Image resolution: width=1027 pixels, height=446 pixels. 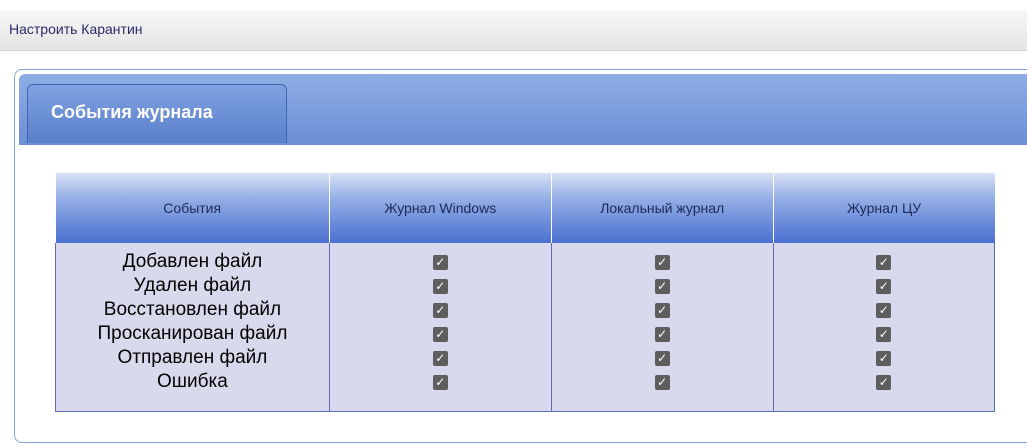 What do you see at coordinates (192, 261) in the screenshot?
I see `event-label: Добавлен файл` at bounding box center [192, 261].